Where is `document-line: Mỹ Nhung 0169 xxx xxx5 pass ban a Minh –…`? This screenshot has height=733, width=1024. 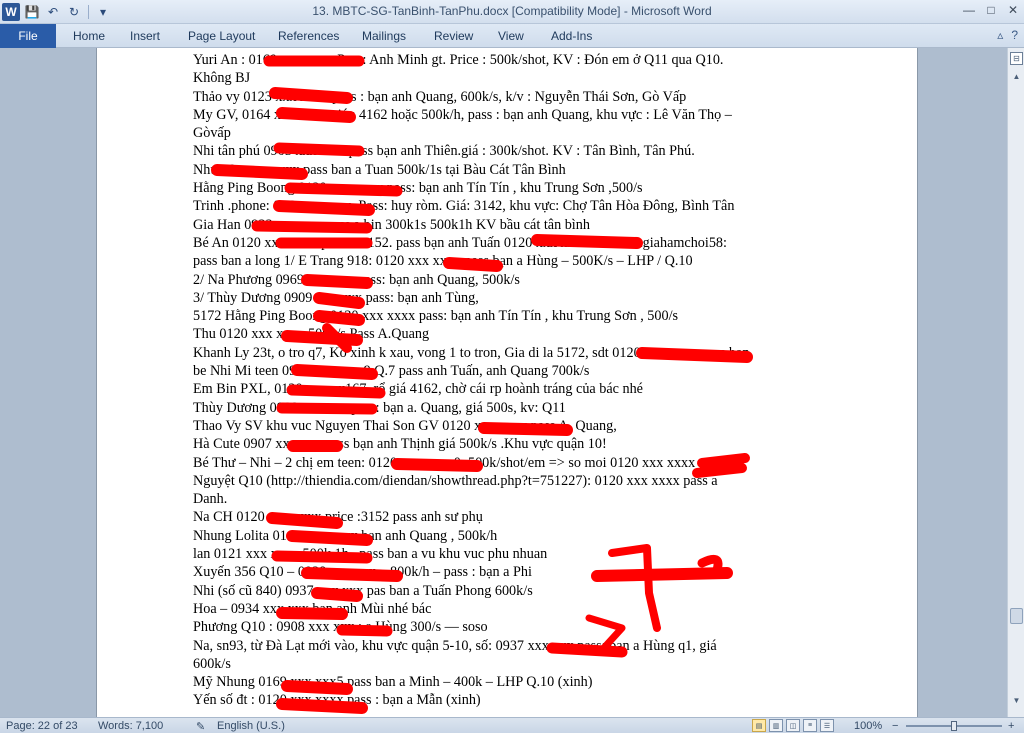 document-line: Mỹ Nhung 0169 xxx xxx5 pass ban a Minh –… is located at coordinates (504, 682).